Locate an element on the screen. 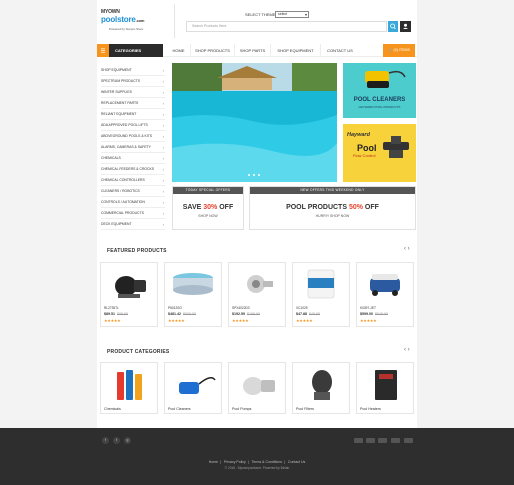 The width and height of the screenshot is (514, 485). category-card-pool-heaters: Pool Heaters is located at coordinates (385, 388).